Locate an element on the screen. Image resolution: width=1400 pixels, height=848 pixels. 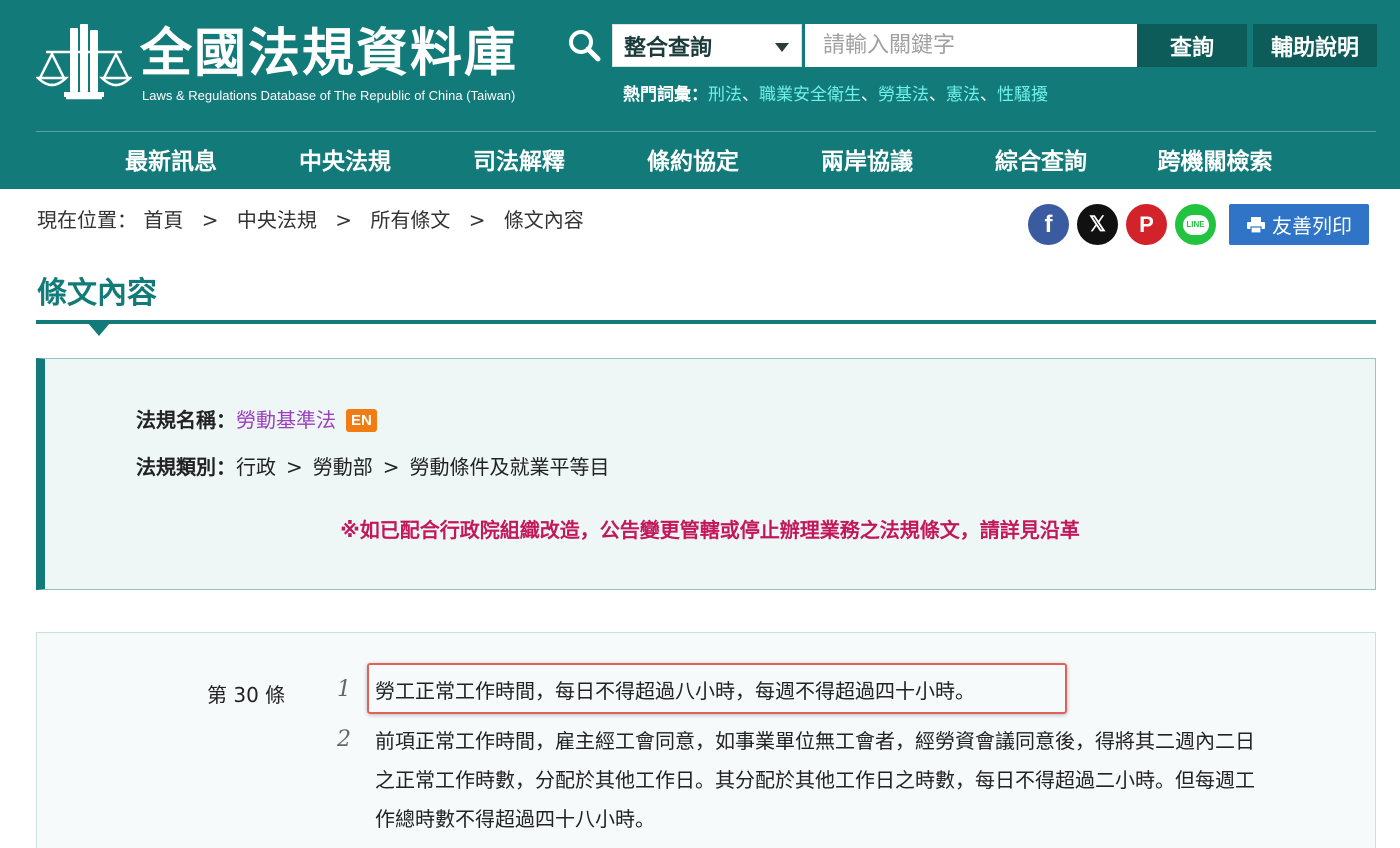
search-input is located at coordinates (971, 45).